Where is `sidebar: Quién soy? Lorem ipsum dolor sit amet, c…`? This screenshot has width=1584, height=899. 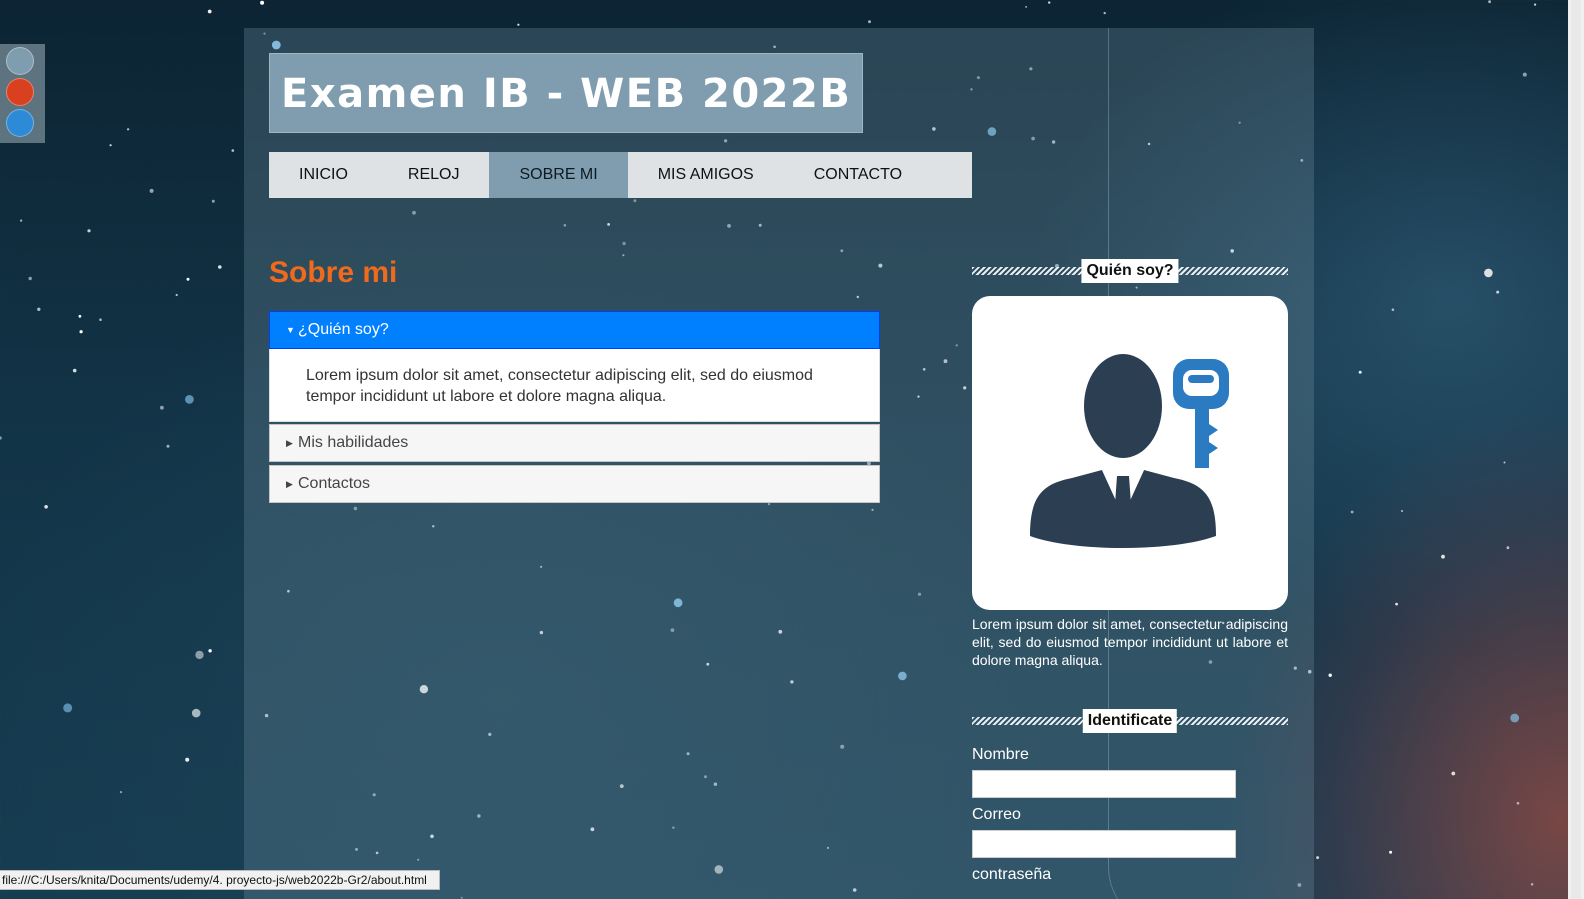
sidebar: Quién soy? Lorem ipsum dolor sit amet, c… is located at coordinates (1130, 570).